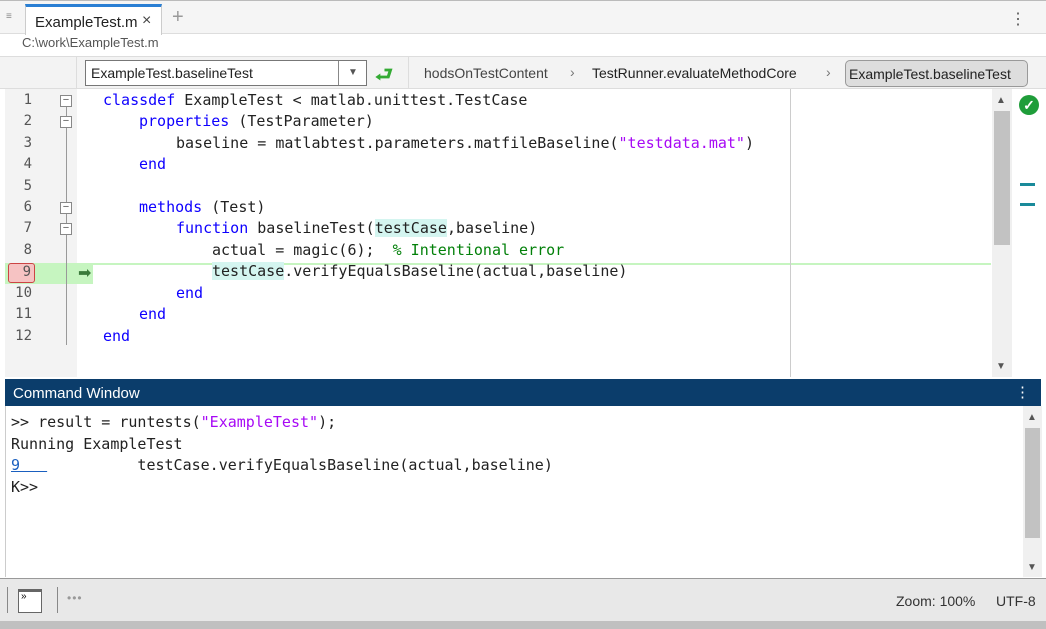 This screenshot has width=1046, height=629. I want to click on command-prompt: K>>, so click(24, 488).